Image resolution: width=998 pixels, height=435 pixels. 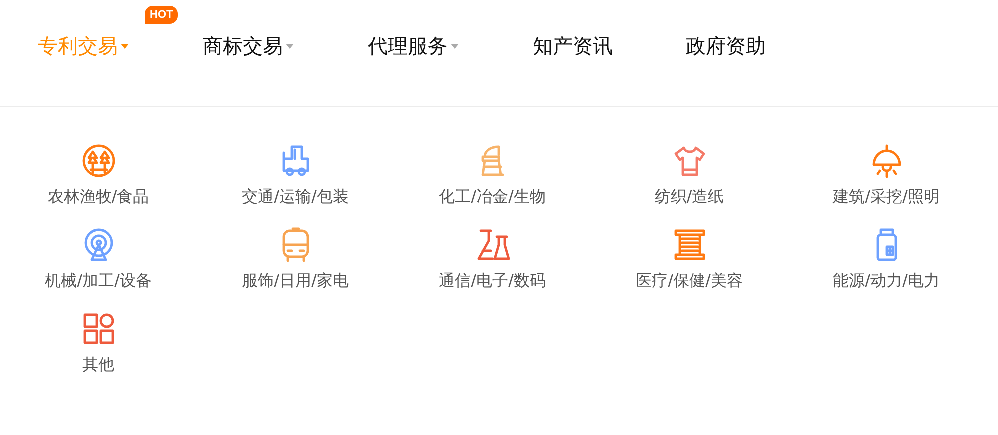 I want to click on tree-icon, so click(x=98, y=161).